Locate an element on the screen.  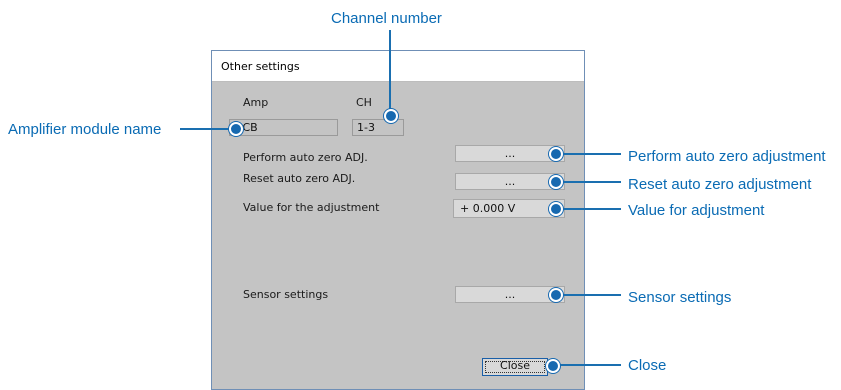
perform-auto-zero-label: Perform auto zero ADJ. is located at coordinates (305, 157).